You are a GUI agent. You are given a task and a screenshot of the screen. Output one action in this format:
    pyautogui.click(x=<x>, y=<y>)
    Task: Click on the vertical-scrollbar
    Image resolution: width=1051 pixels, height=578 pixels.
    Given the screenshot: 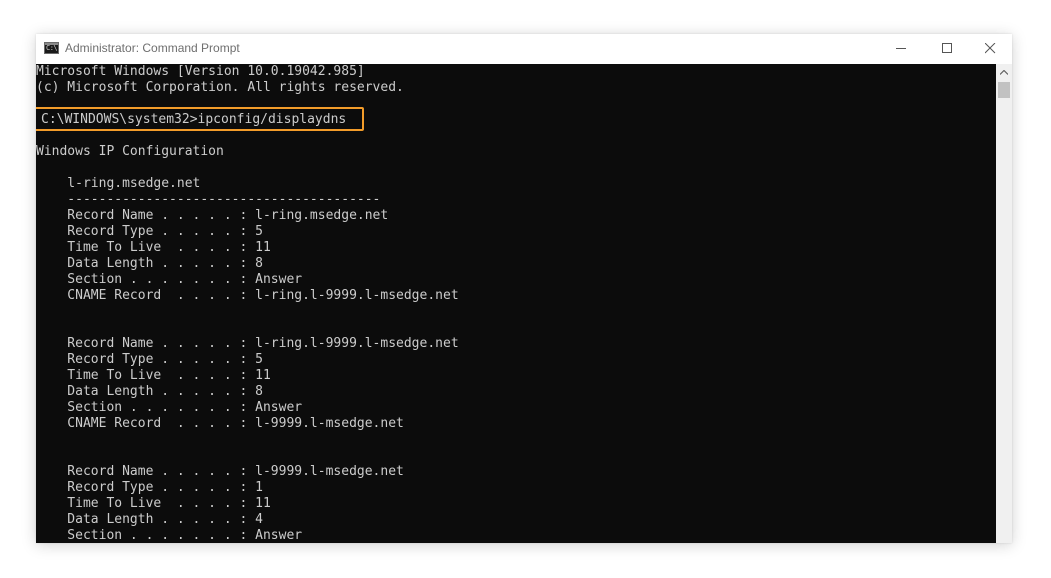 What is the action you would take?
    pyautogui.click(x=1004, y=303)
    